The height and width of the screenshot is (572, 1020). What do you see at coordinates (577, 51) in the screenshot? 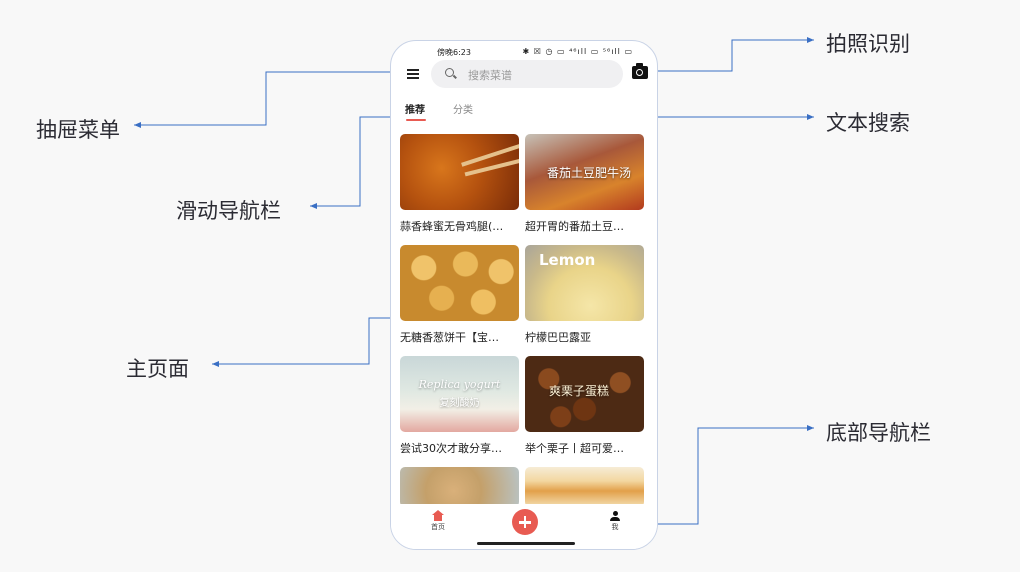
I see `status-icons: ✱ ☒ ◷ ▭ ⁴⁶ıll ▭ ⁵⁶ıll ▭` at bounding box center [577, 51].